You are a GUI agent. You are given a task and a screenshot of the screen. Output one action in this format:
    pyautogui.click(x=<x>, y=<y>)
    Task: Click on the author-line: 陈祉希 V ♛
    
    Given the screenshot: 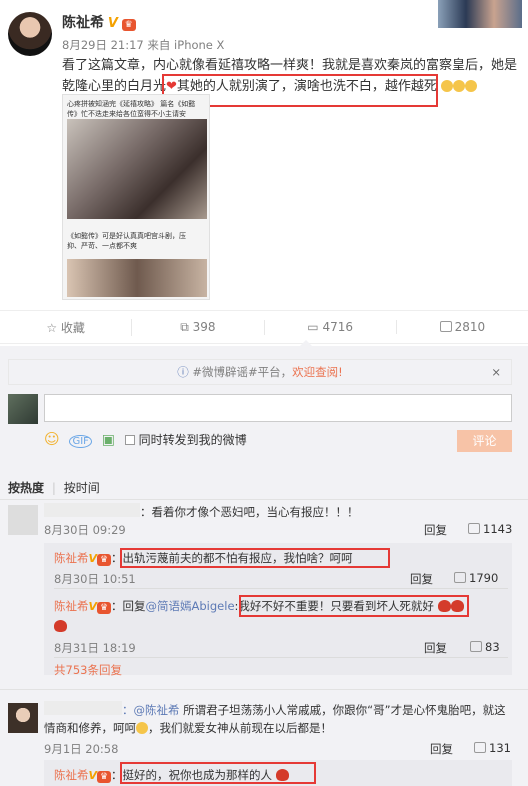 What is the action you would take?
    pyautogui.click(x=99, y=22)
    